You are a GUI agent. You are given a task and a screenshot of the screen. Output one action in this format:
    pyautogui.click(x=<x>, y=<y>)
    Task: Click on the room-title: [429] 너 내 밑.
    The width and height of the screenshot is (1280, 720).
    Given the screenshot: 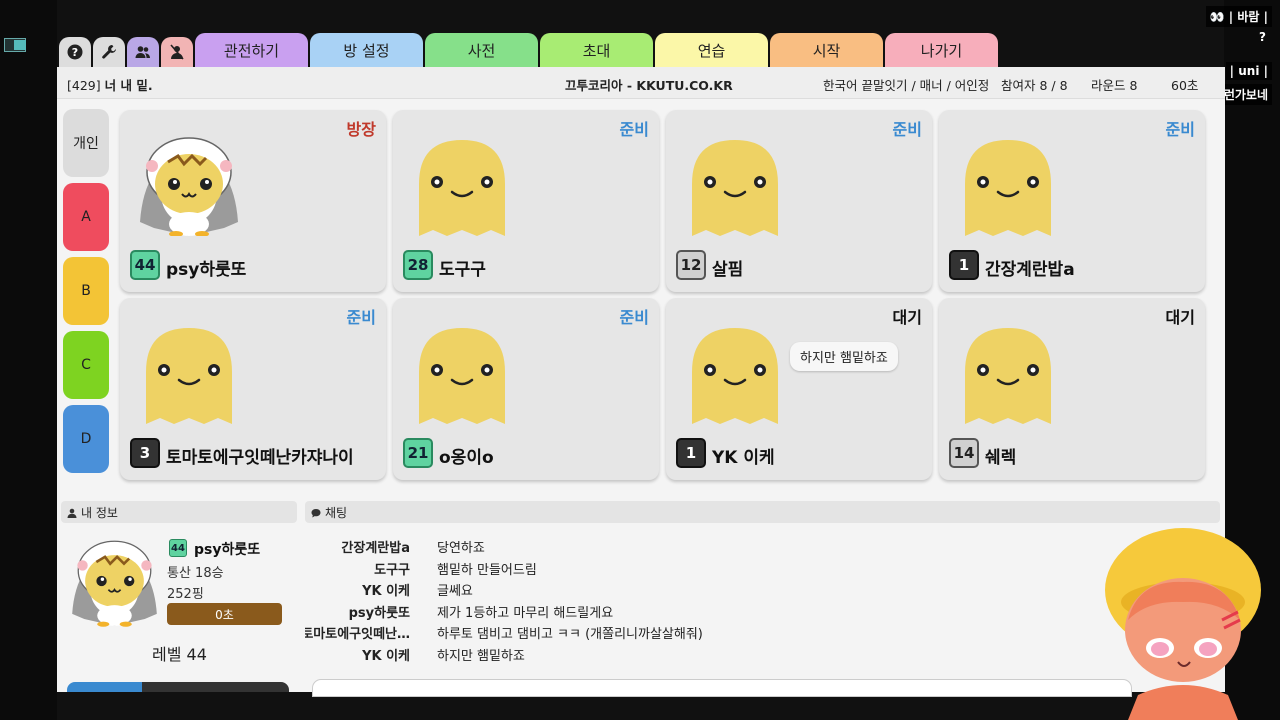 What is the action you would take?
    pyautogui.click(x=110, y=84)
    